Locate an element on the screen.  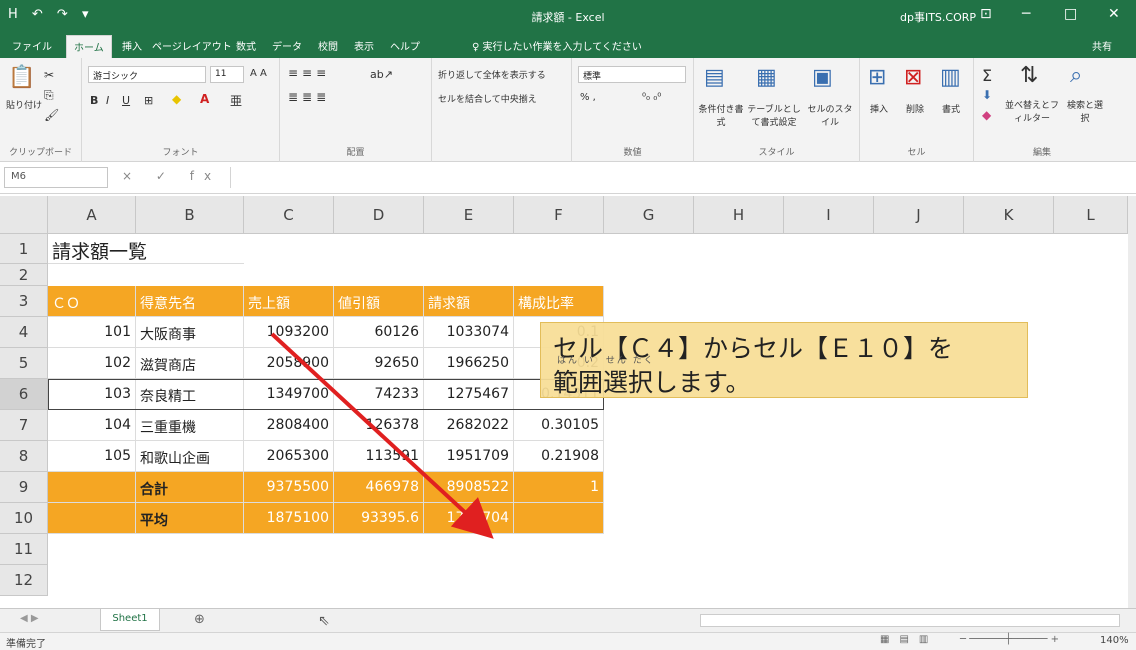
zoom-slider: ─ ──────┼────── + is located at coordinates (1009, 639).